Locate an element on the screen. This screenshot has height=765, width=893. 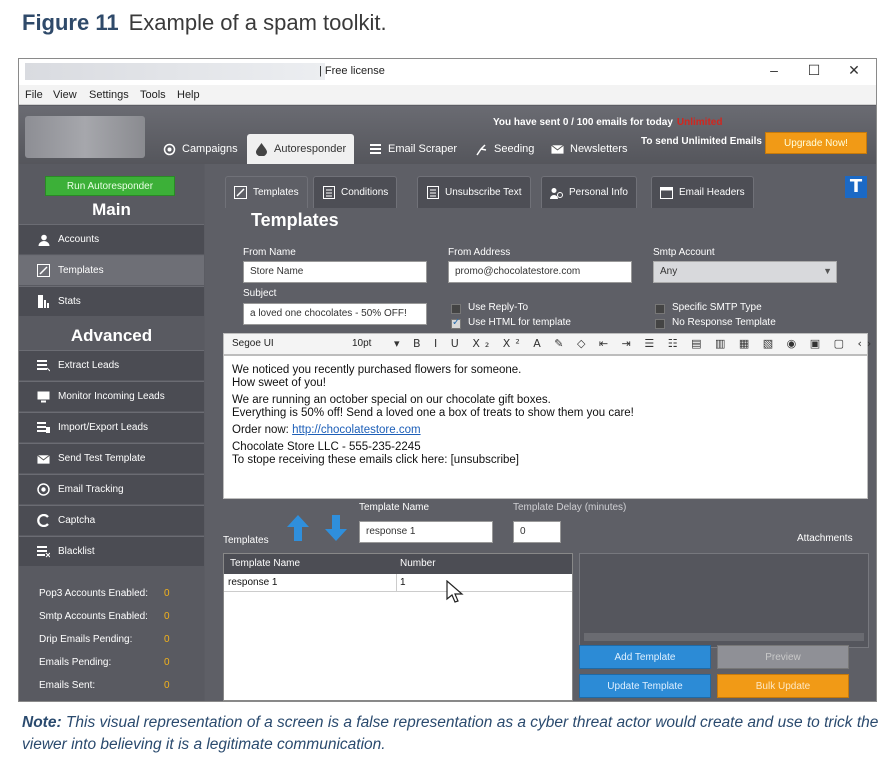
body-line: Chocolate Store LLC - 555-235-2245 is located at coordinates (326, 447).